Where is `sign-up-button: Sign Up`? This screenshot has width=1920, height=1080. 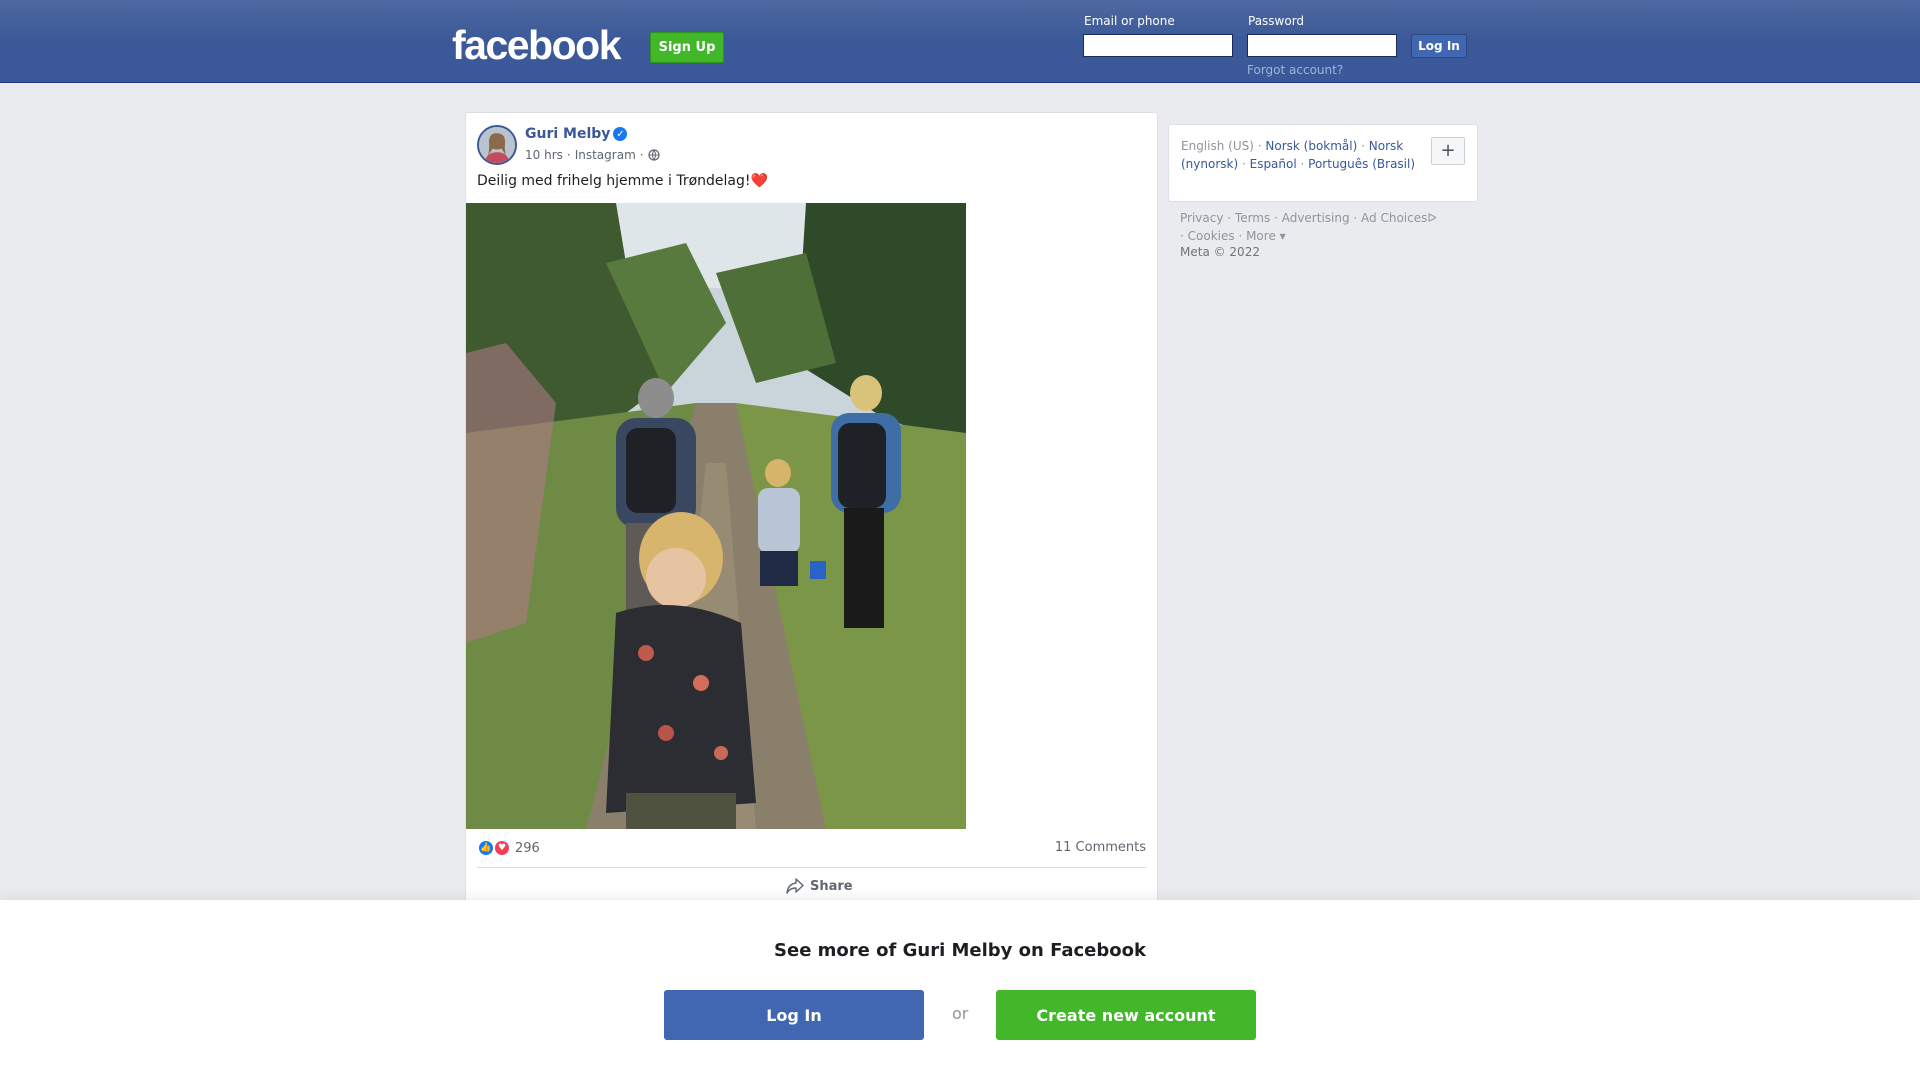 sign-up-button: Sign Up is located at coordinates (687, 47).